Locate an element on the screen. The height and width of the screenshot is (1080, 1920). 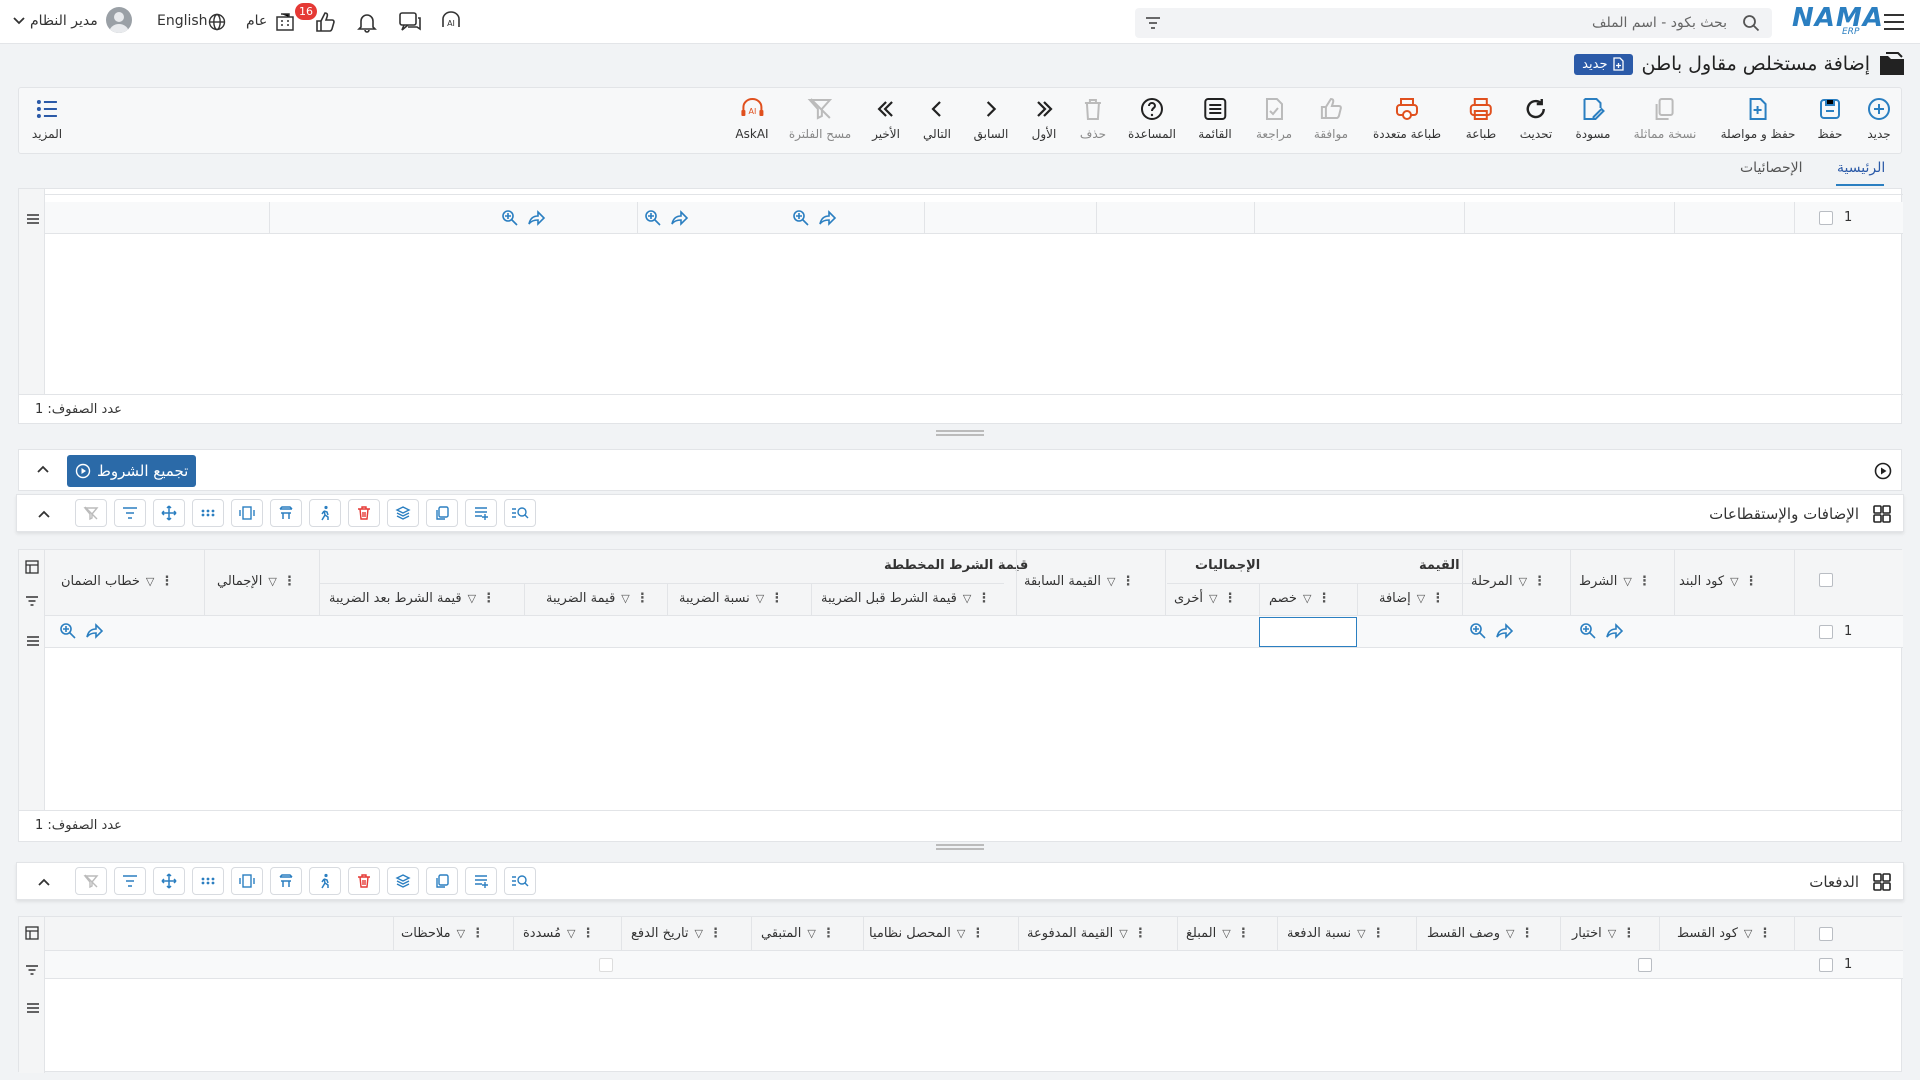
col-notes: ⋮ ▽ ملاحظات is located at coordinates (442, 933).